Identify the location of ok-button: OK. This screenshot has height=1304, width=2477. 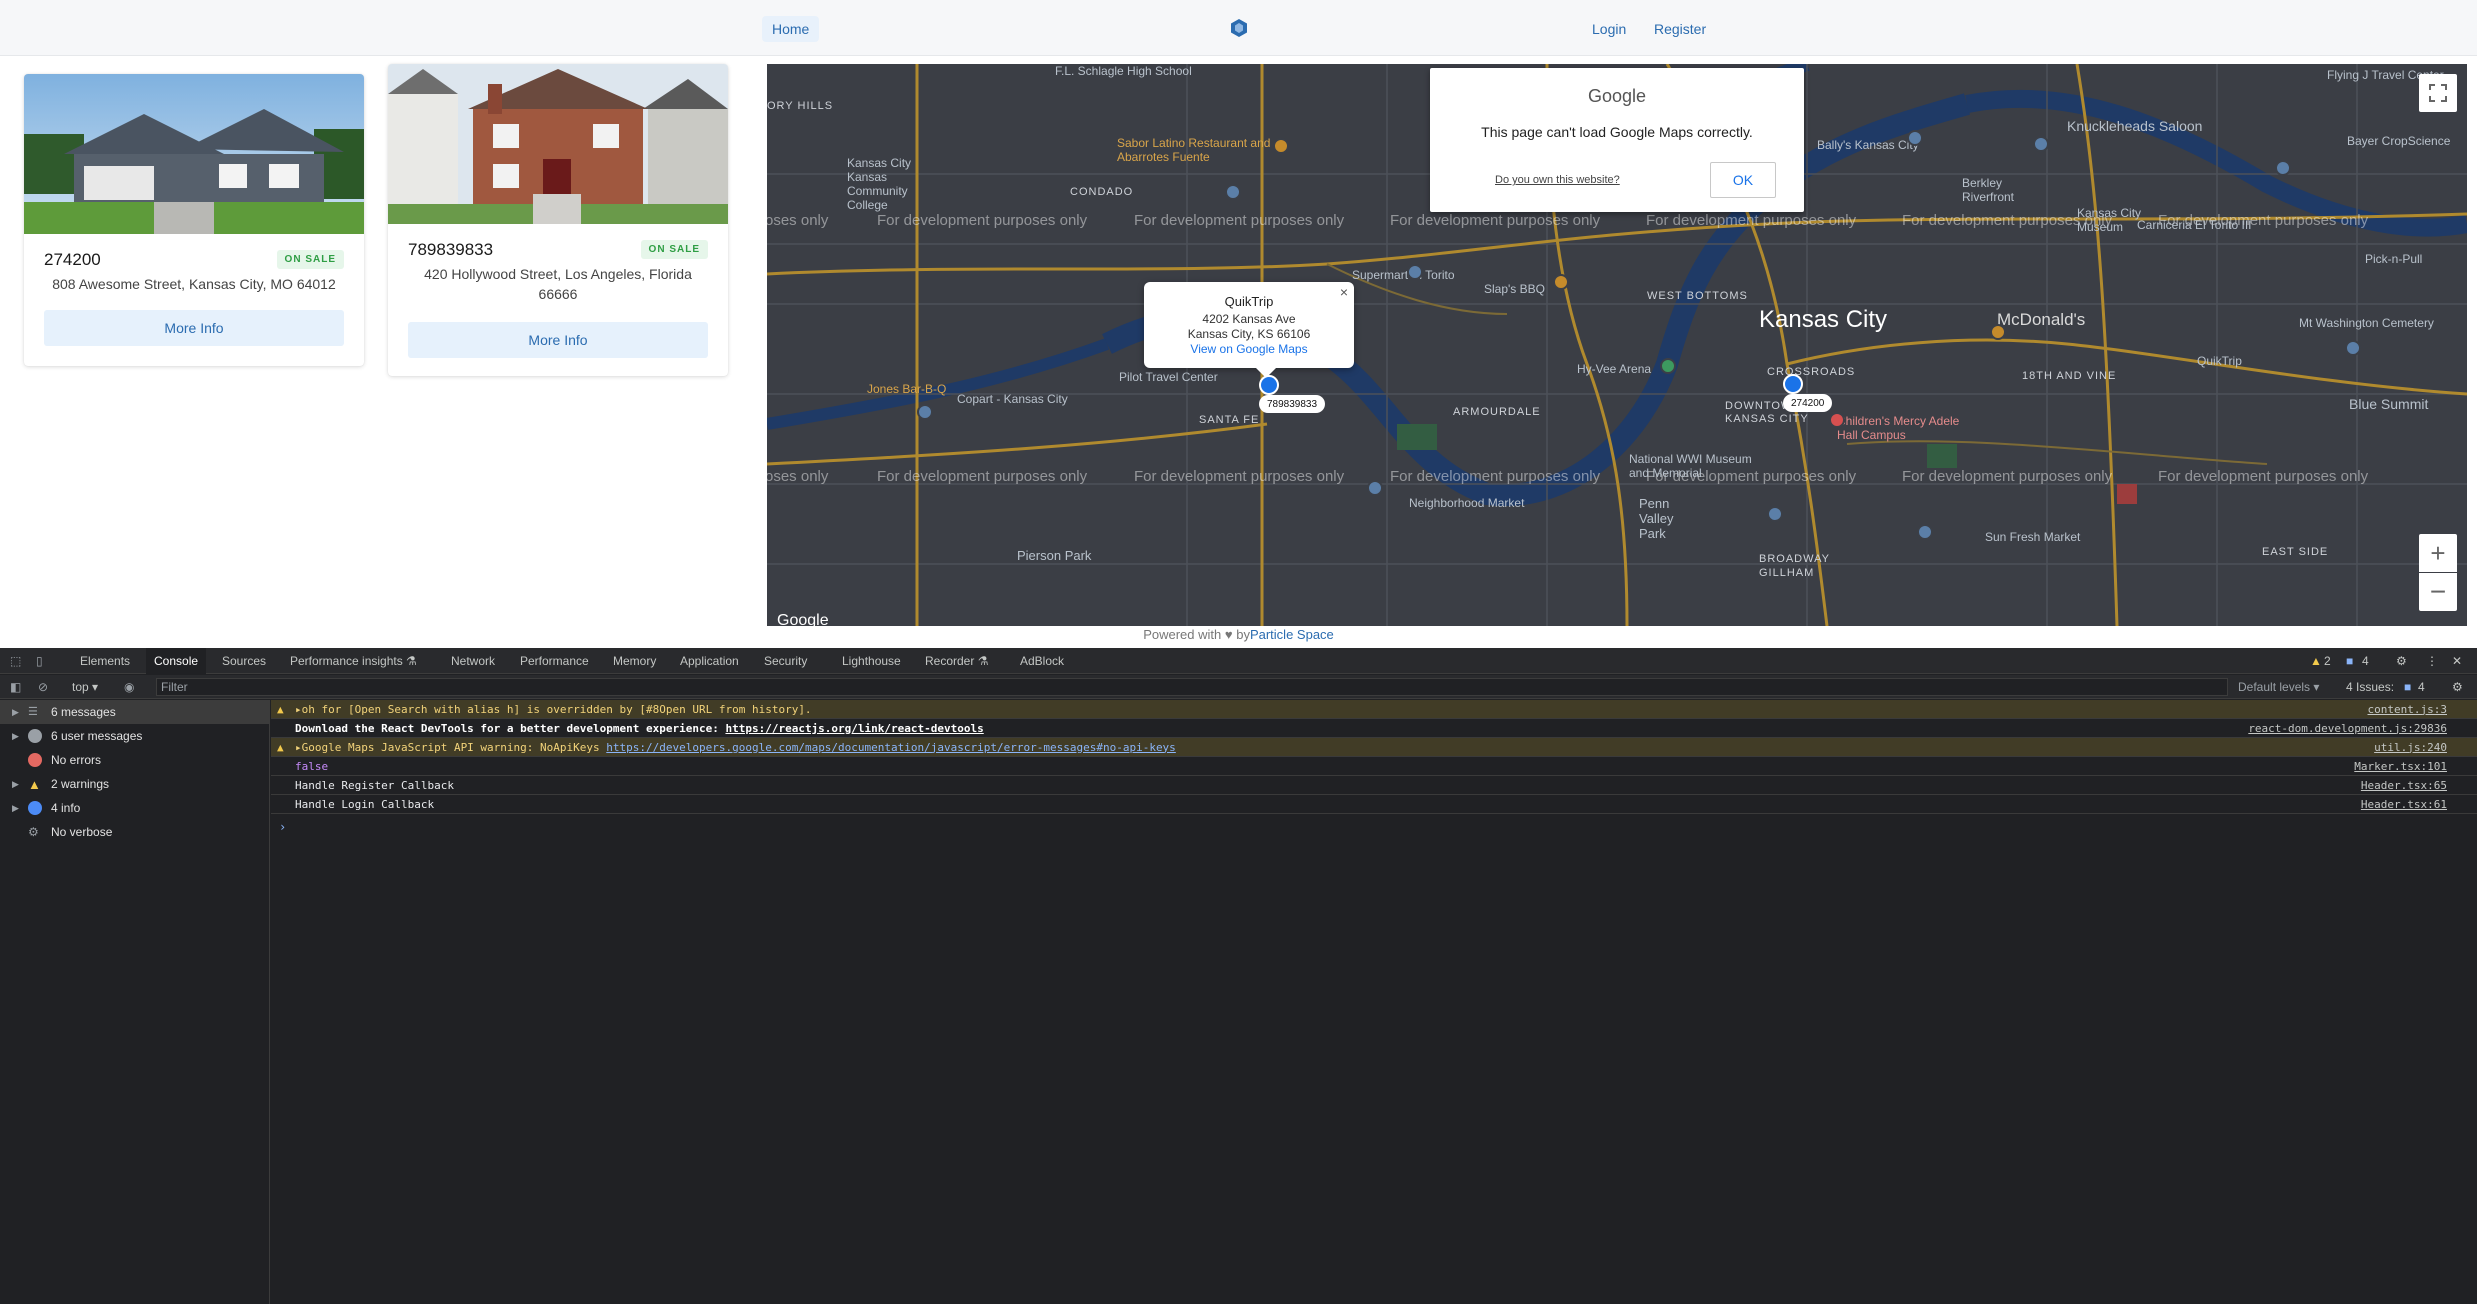
(1743, 180).